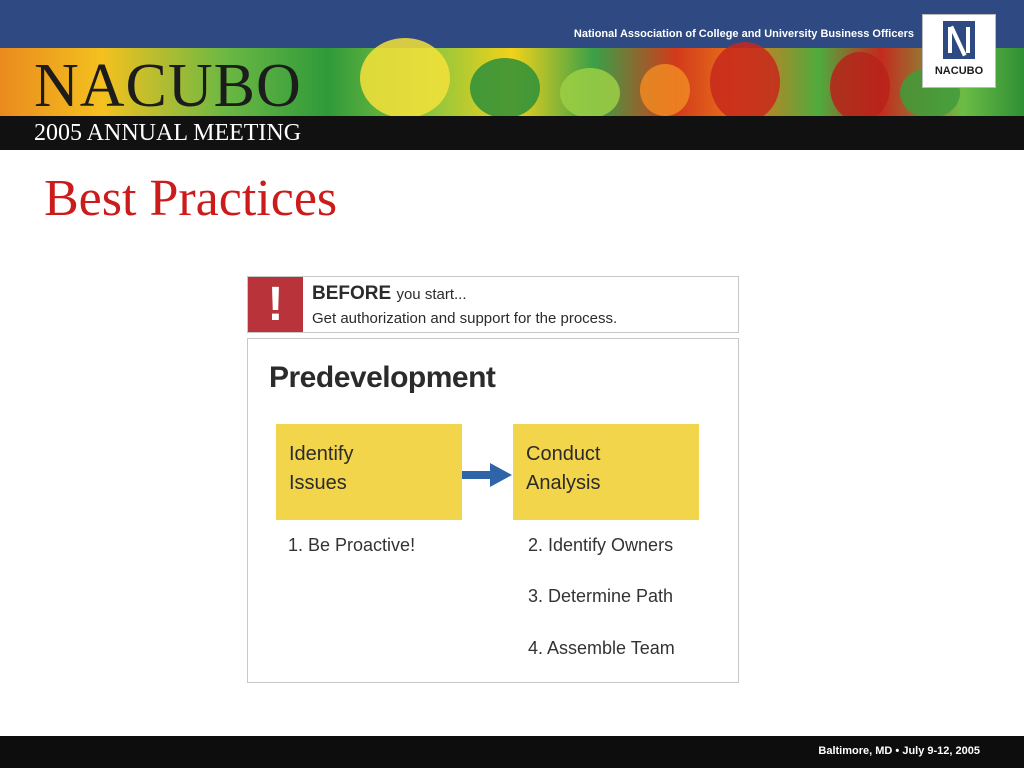 The height and width of the screenshot is (768, 1024). Describe the element at coordinates (959, 40) in the screenshot. I see `nacubo-logo-icon` at that location.